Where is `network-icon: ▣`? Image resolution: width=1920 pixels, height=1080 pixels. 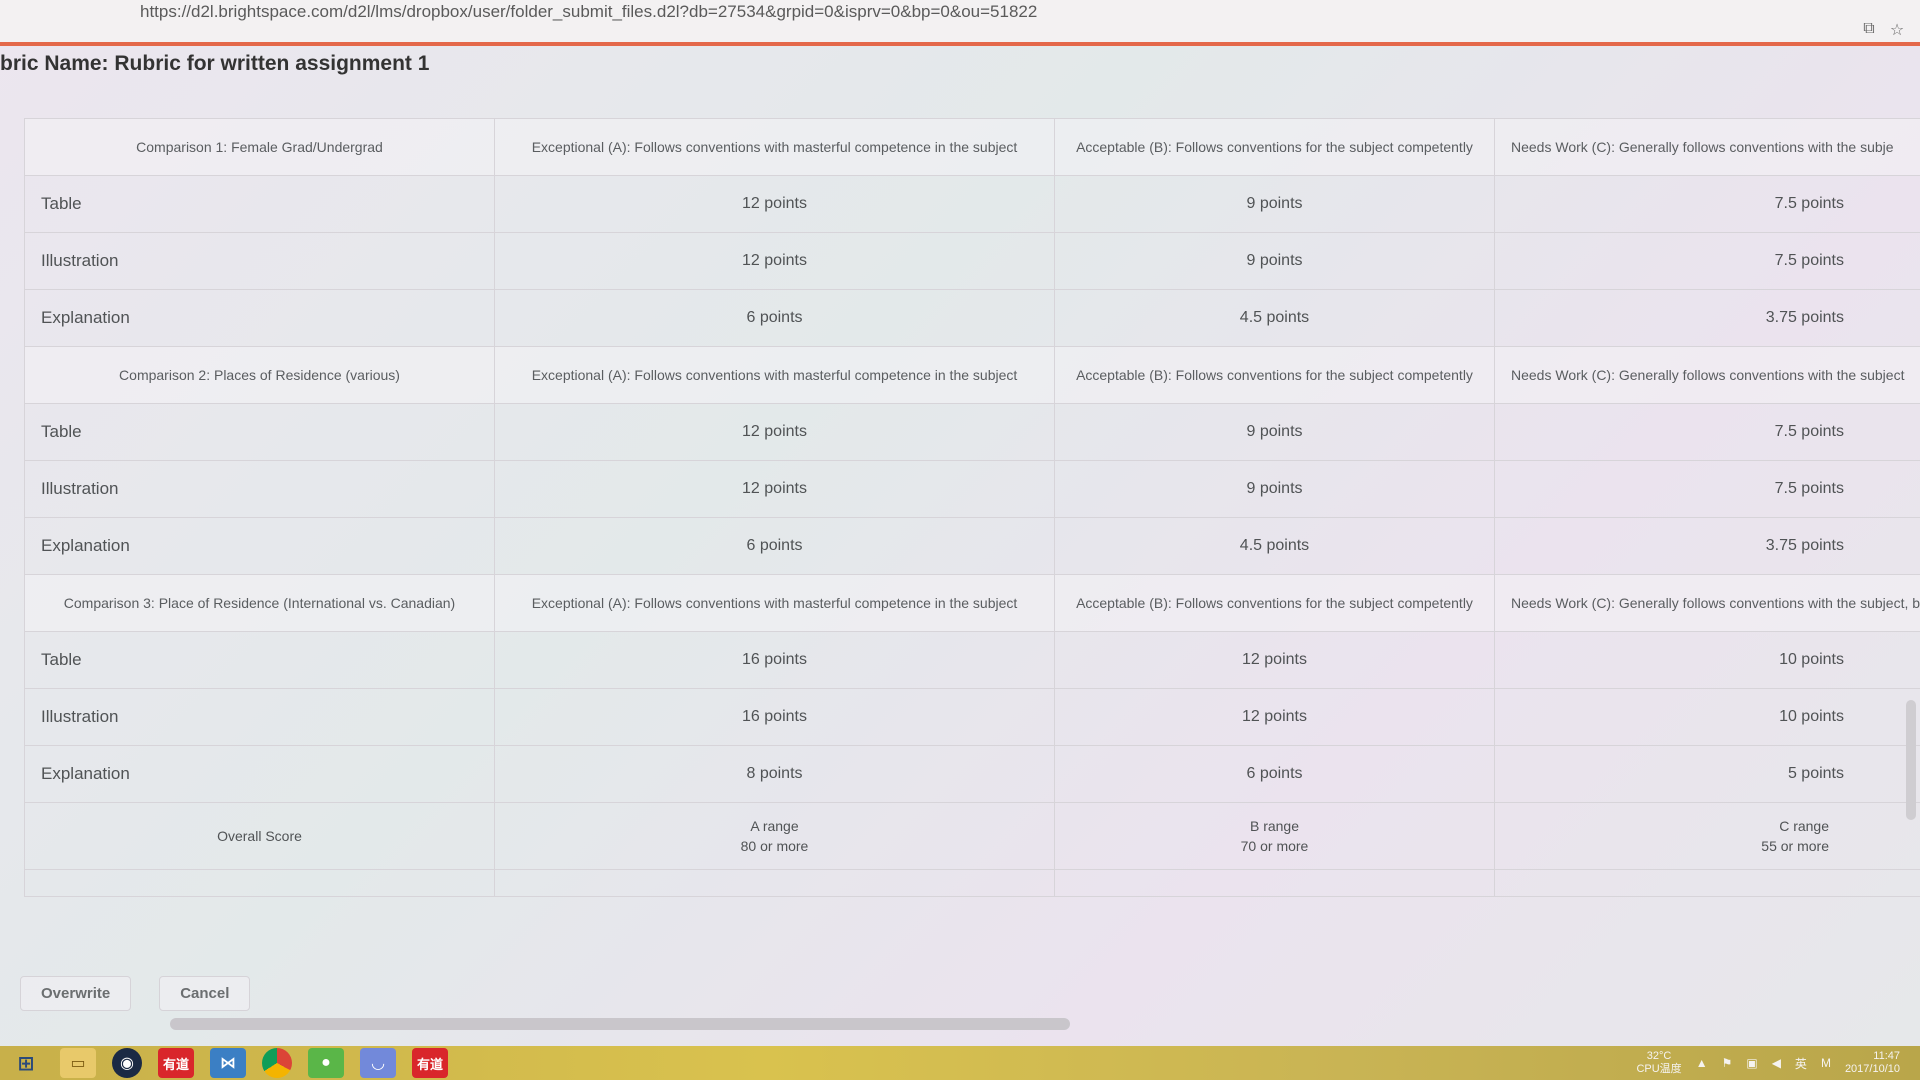 network-icon: ▣ is located at coordinates (1751, 1063).